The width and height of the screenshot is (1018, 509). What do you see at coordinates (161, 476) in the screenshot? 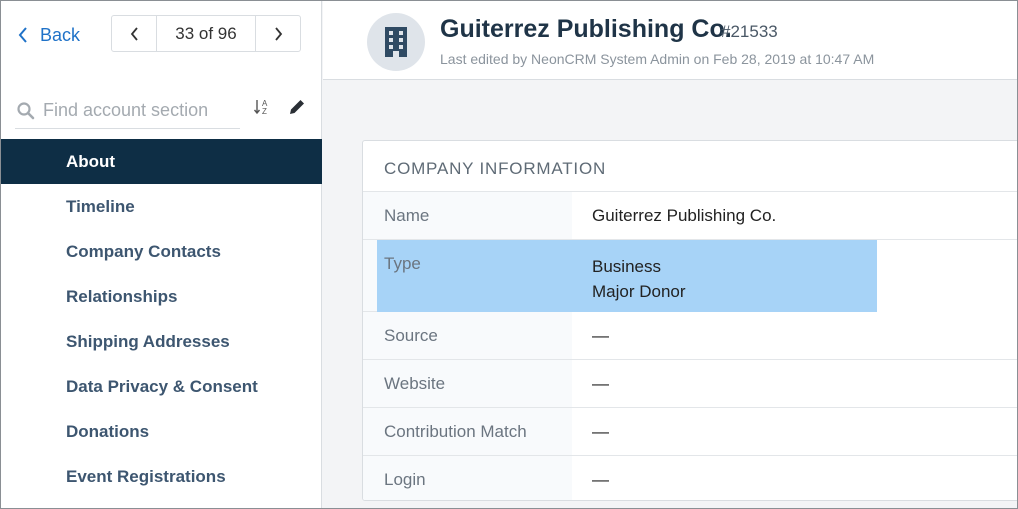
I see `sidebar-item-event-registrations: Event Registrations` at bounding box center [161, 476].